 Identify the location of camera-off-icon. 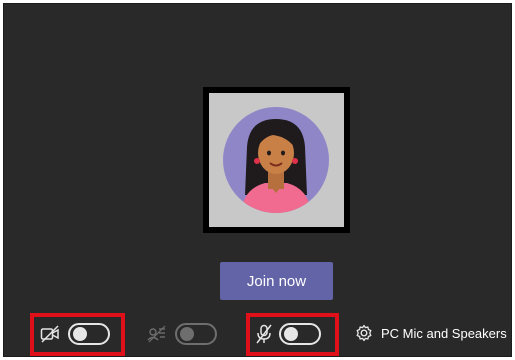
(50, 334).